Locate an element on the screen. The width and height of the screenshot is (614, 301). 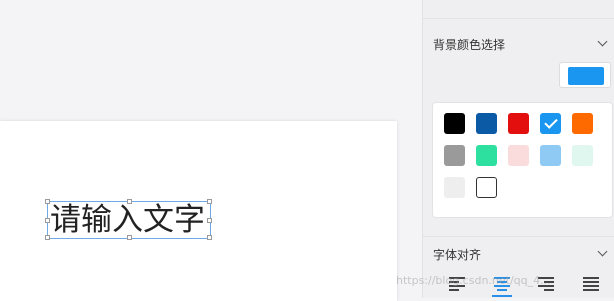
text-align-title: 字体对齐 is located at coordinates (457, 254).